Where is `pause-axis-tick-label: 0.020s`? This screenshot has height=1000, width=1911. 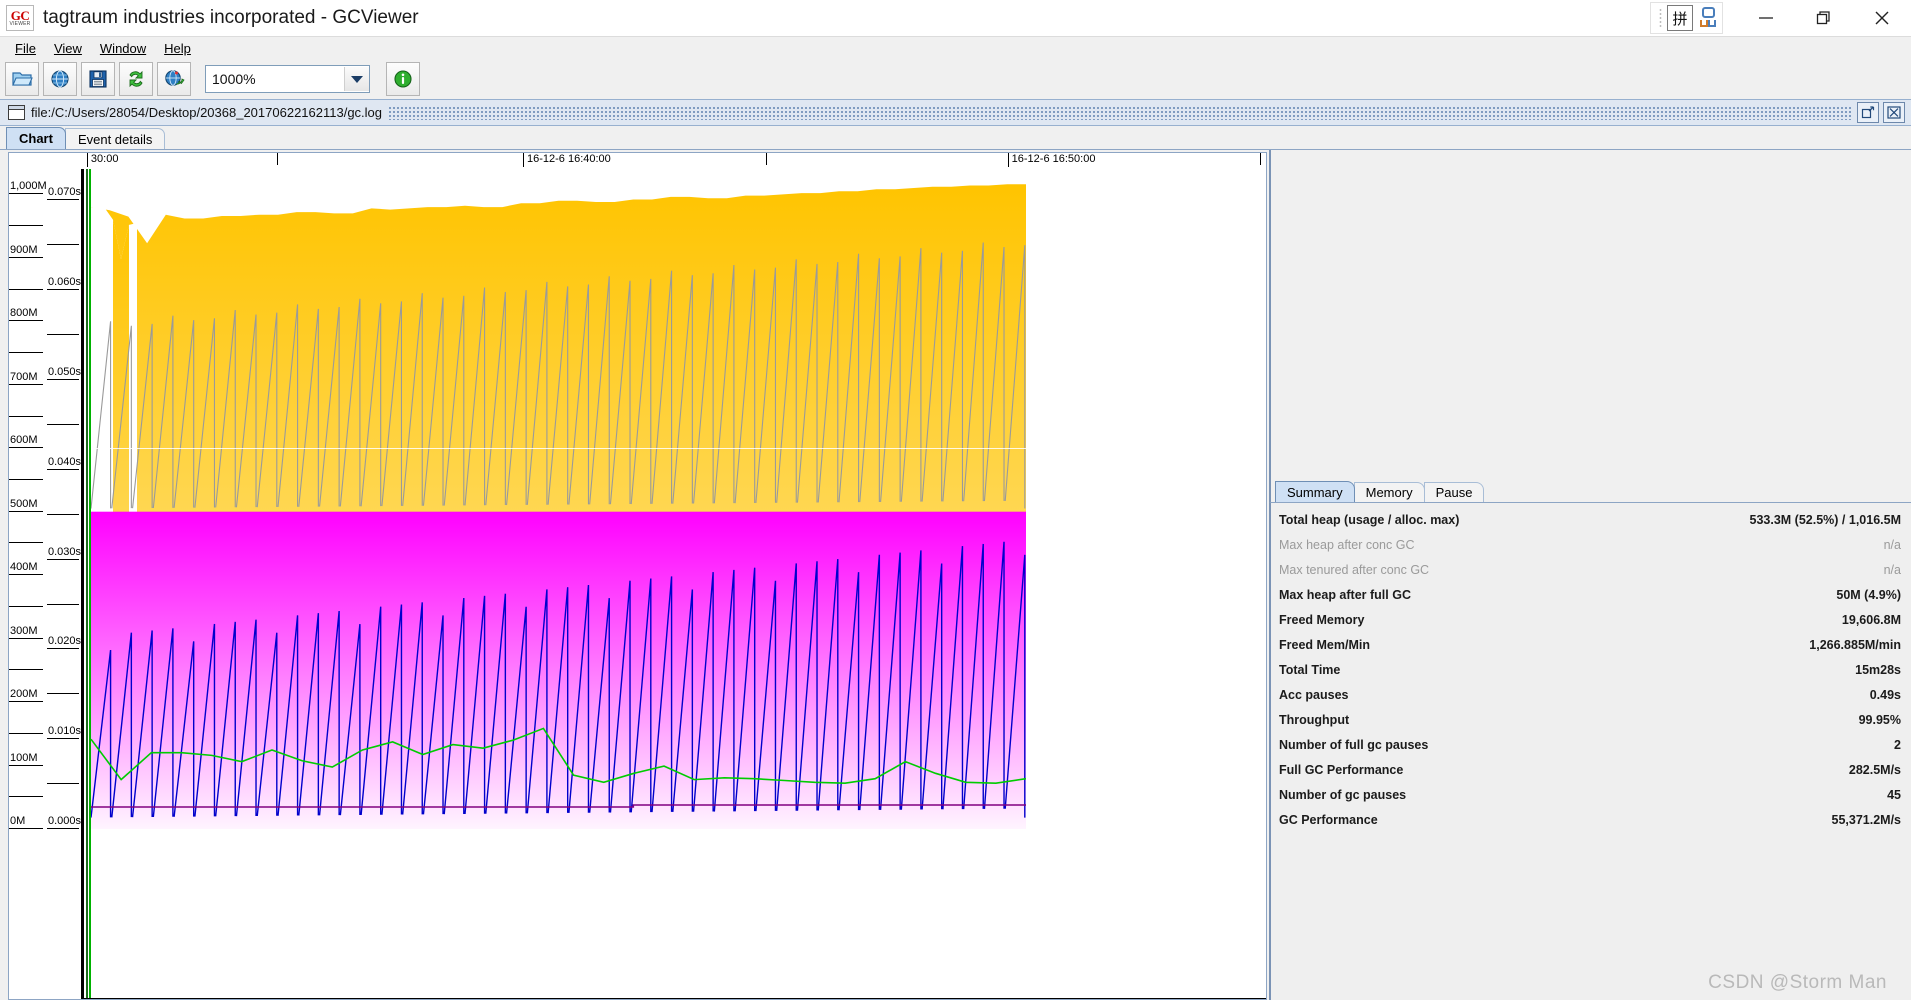 pause-axis-tick-label: 0.020s is located at coordinates (65, 641).